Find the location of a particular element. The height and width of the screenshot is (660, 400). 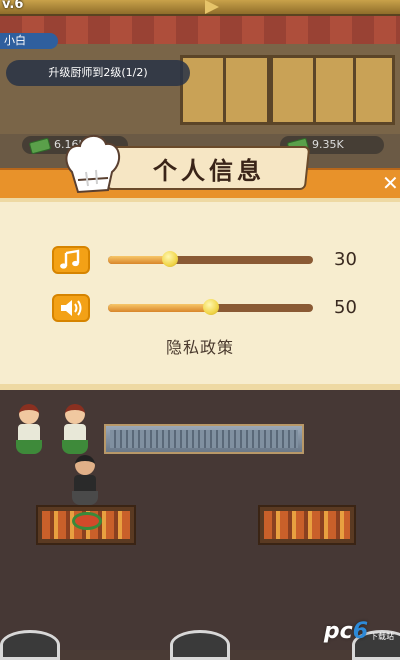

shop-awning is located at coordinates (200, 30).